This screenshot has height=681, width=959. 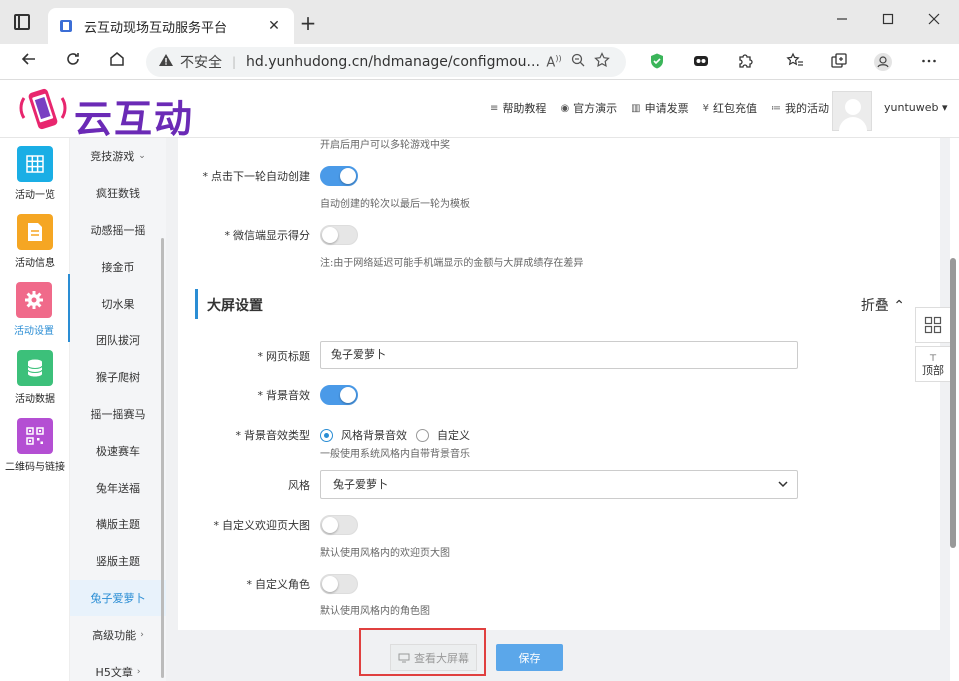 I want to click on avatar, so click(x=852, y=111).